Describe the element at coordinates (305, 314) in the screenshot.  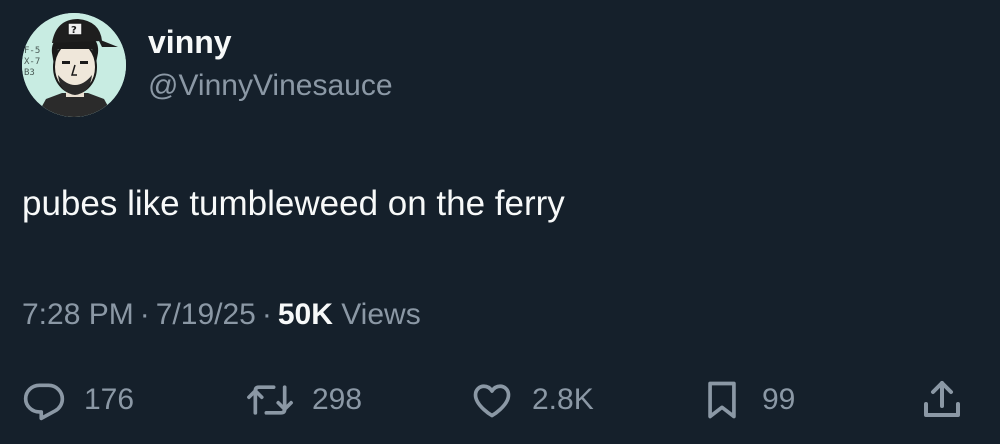
I see `views-count: 50K` at that location.